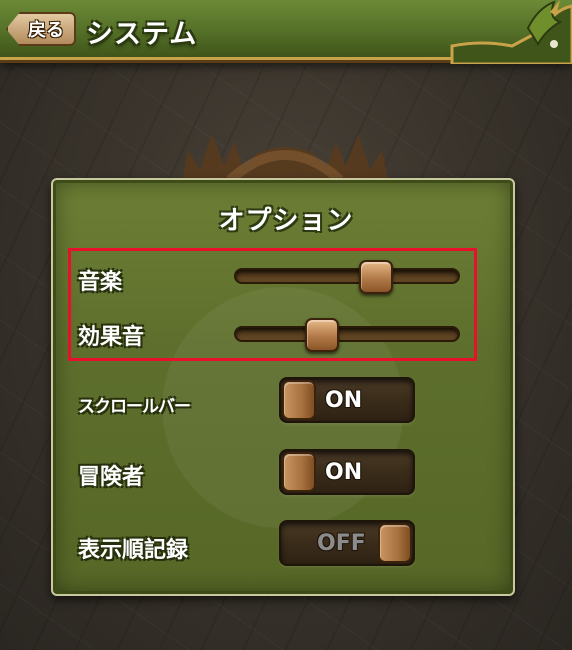 This screenshot has width=572, height=650. Describe the element at coordinates (111, 477) in the screenshot. I see `adventurer-label: 冒険者` at that location.